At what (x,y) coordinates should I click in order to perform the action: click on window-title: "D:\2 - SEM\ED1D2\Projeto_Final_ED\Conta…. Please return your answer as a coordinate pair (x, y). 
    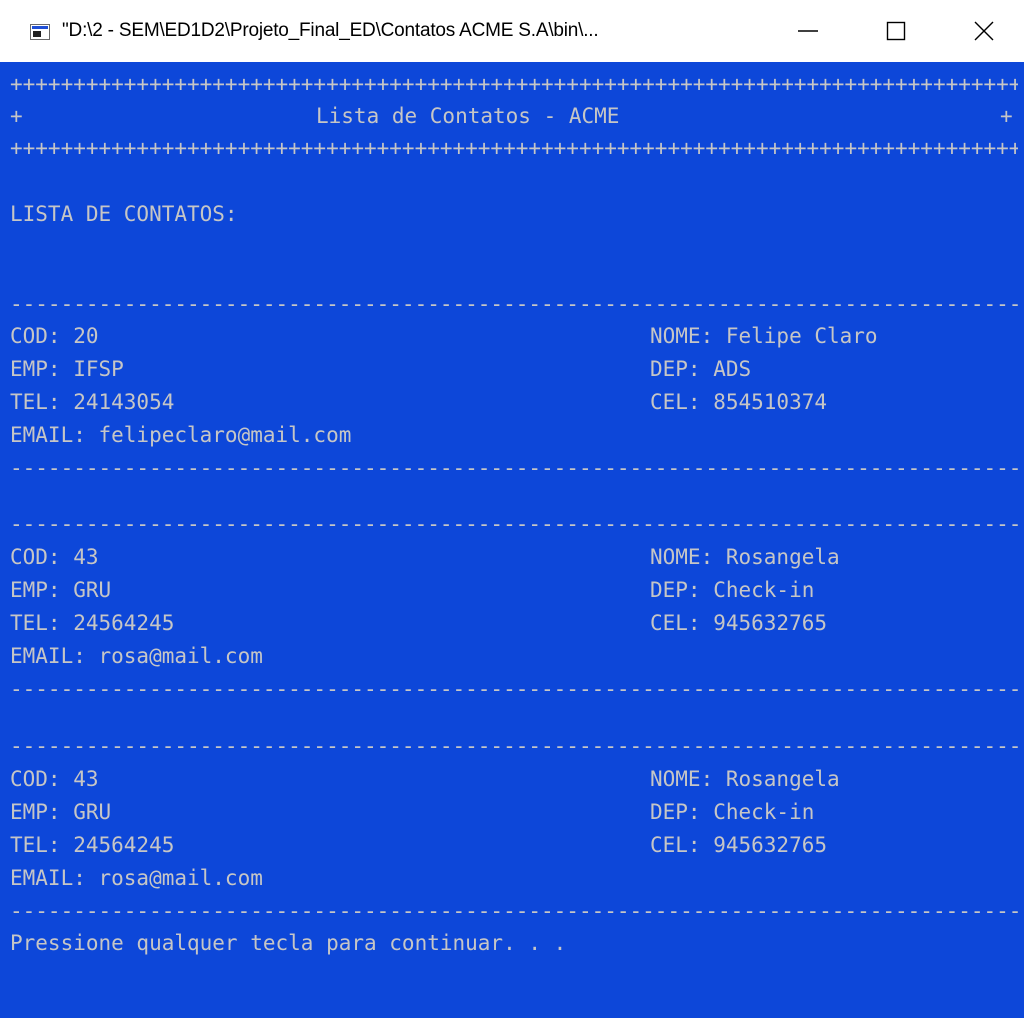
    Looking at the image, I should click on (330, 30).